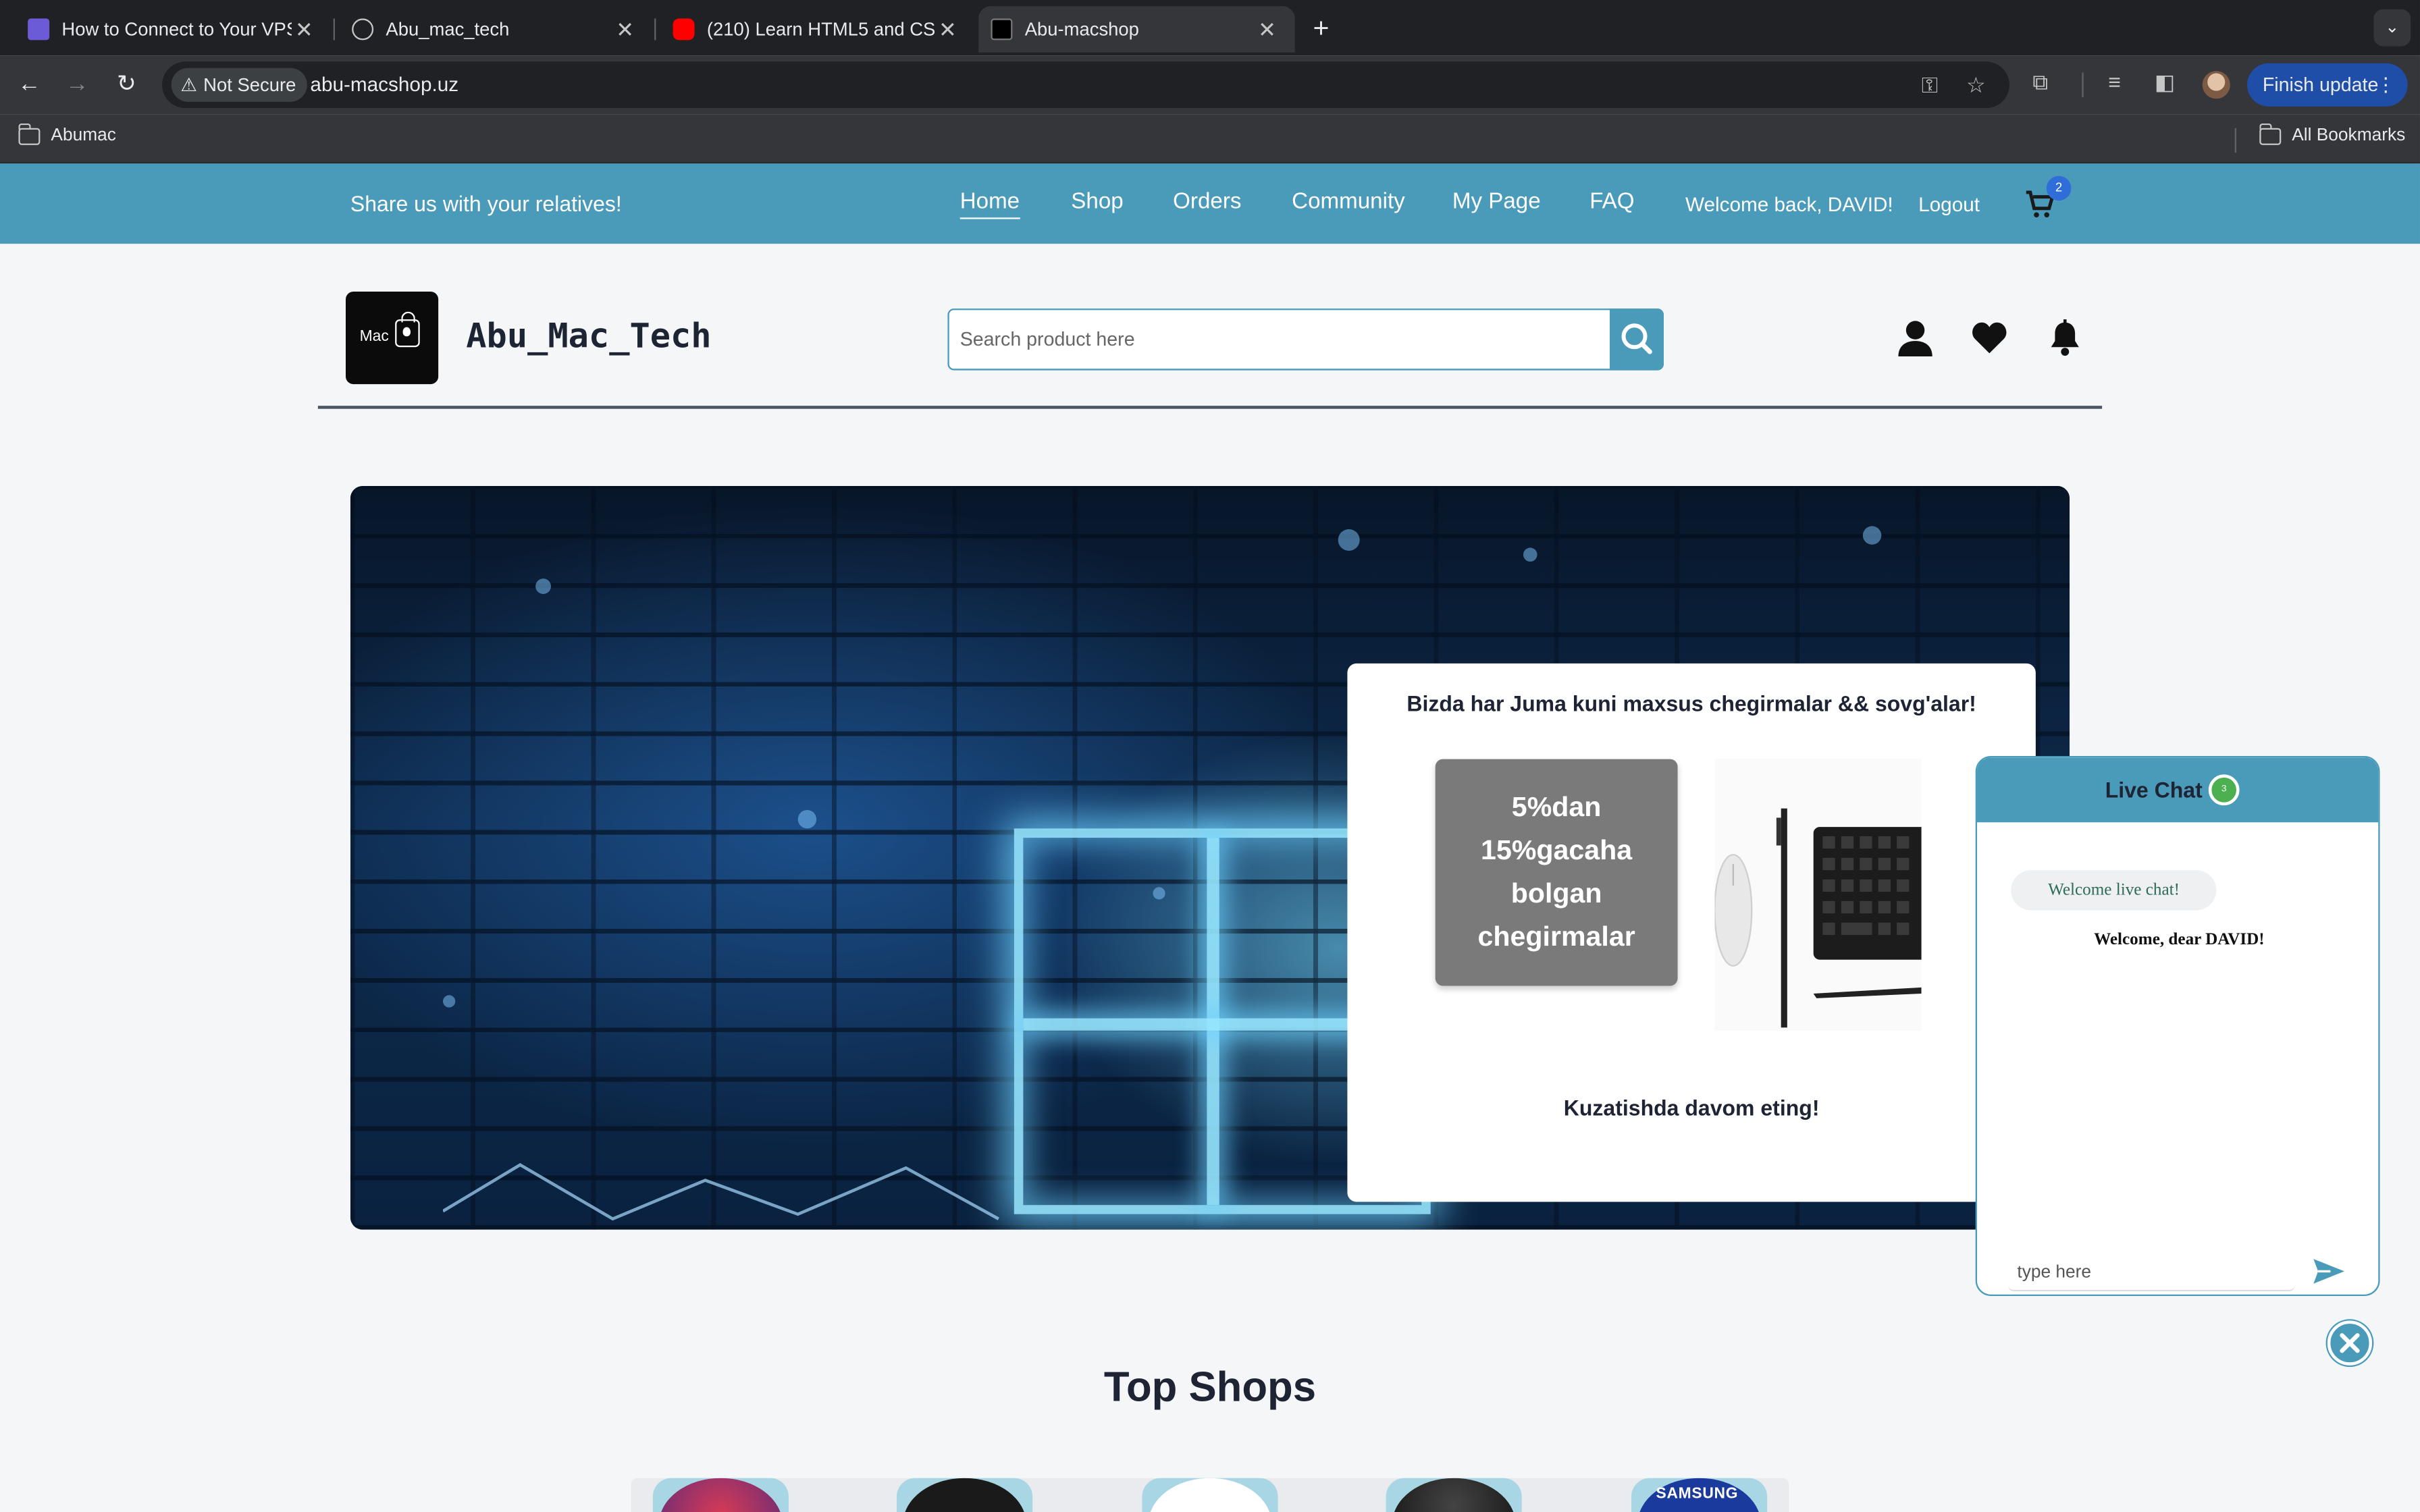 The height and width of the screenshot is (1512, 2420). I want to click on tab-abu-macshop: Abu-macshop ✕, so click(1136, 29).